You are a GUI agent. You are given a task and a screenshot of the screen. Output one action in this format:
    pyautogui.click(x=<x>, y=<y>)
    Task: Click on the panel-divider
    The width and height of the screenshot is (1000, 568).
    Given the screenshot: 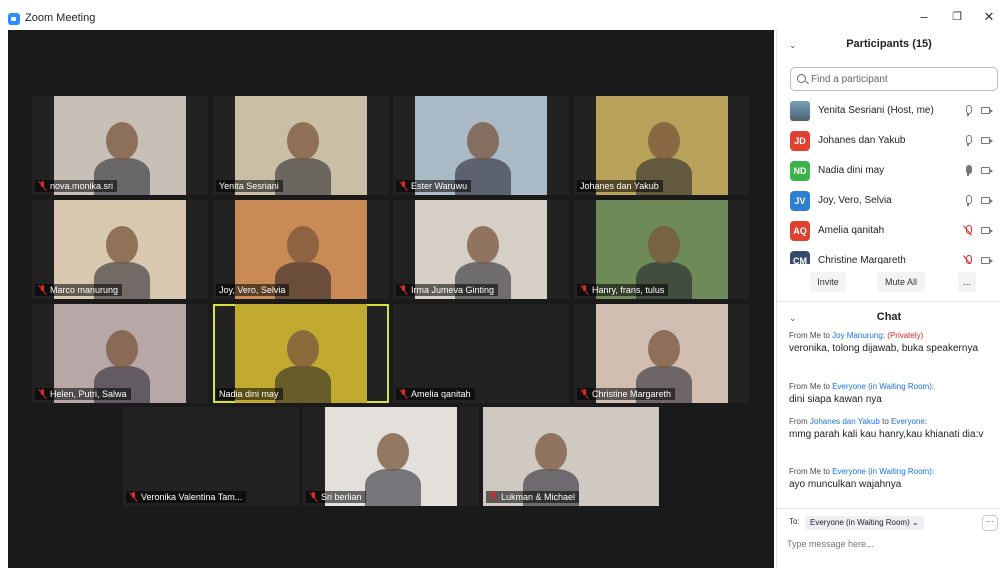 What is the action you would take?
    pyautogui.click(x=888, y=301)
    